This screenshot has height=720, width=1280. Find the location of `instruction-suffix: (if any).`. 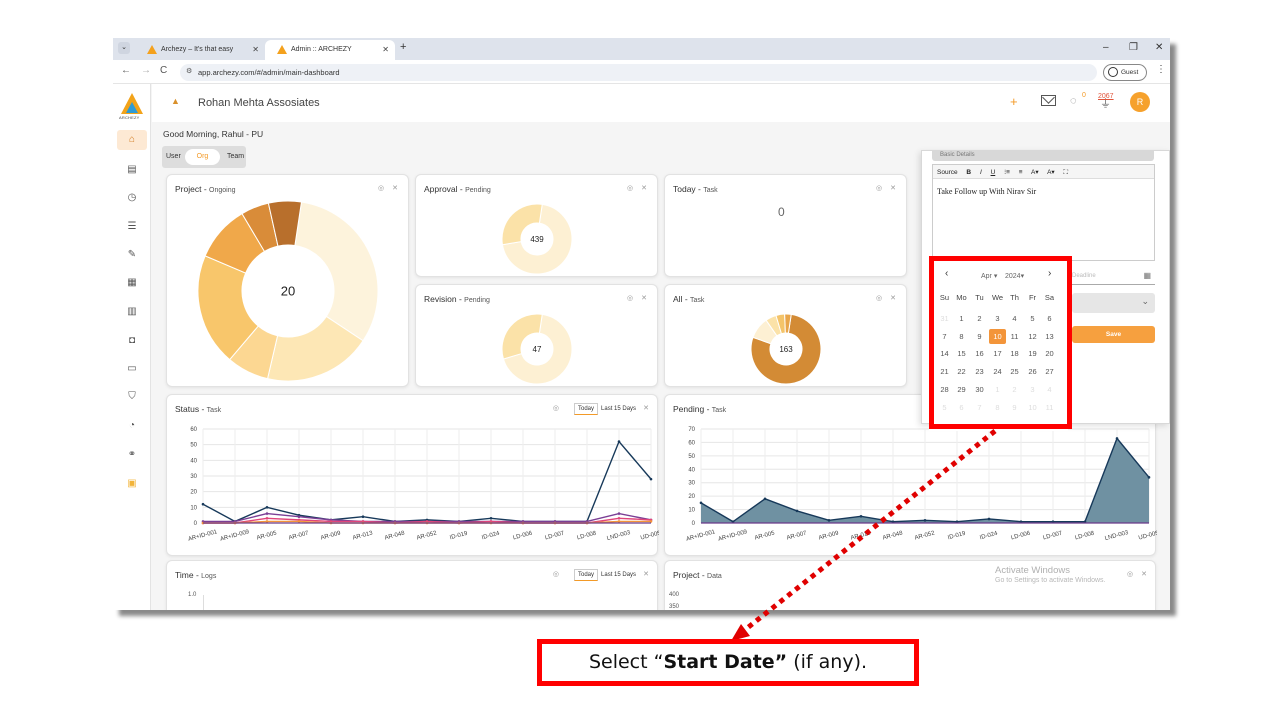

instruction-suffix: (if any). is located at coordinates (827, 662).